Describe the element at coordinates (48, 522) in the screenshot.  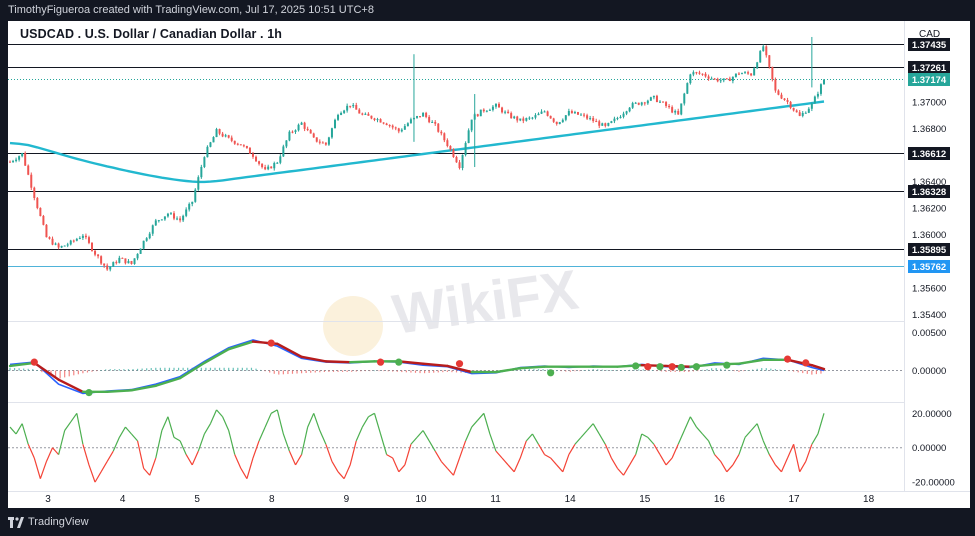
I see `tradingview-logo: TradingView` at that location.